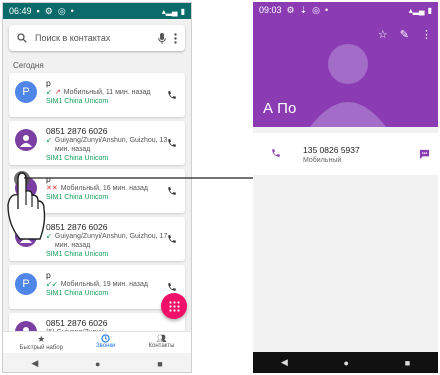 The height and width of the screenshot is (375, 440). What do you see at coordinates (41, 339) in the screenshot?
I see `star-icon: ★` at bounding box center [41, 339].